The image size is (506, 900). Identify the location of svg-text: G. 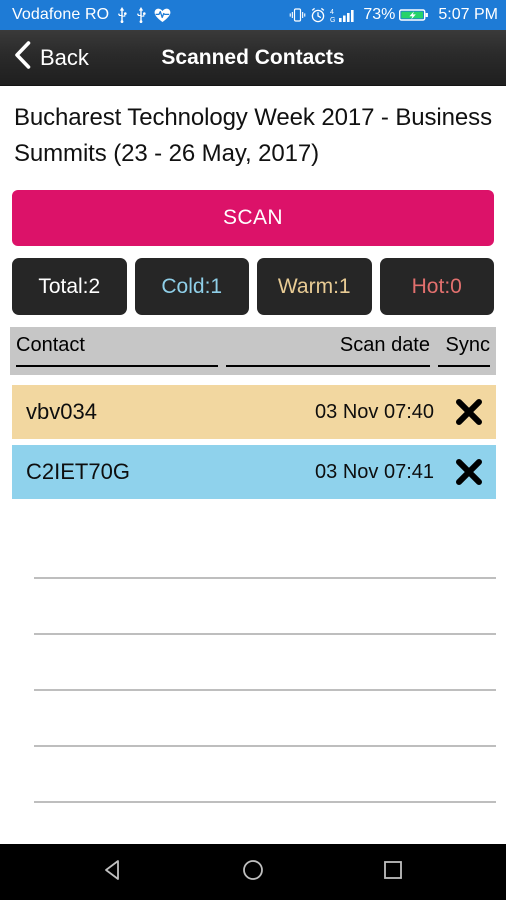
(332, 20).